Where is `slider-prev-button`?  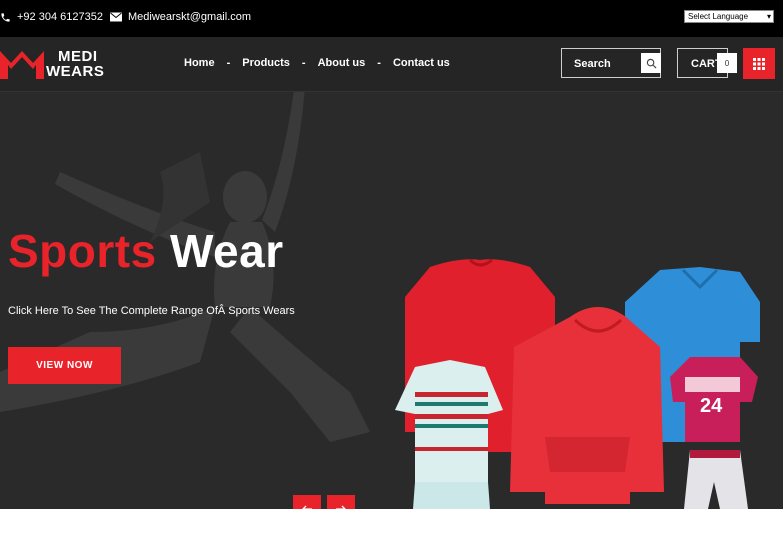 slider-prev-button is located at coordinates (307, 502).